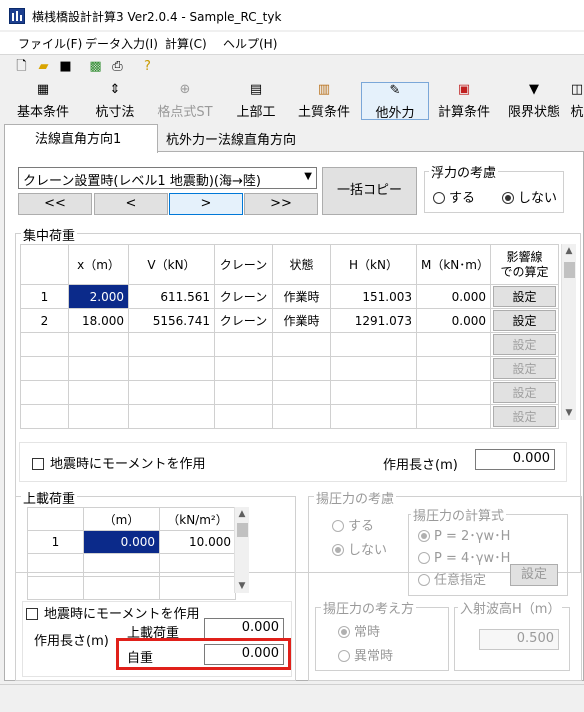 This screenshot has width=584, height=712. What do you see at coordinates (55, 204) in the screenshot?
I see `nav-first-button: <<` at bounding box center [55, 204].